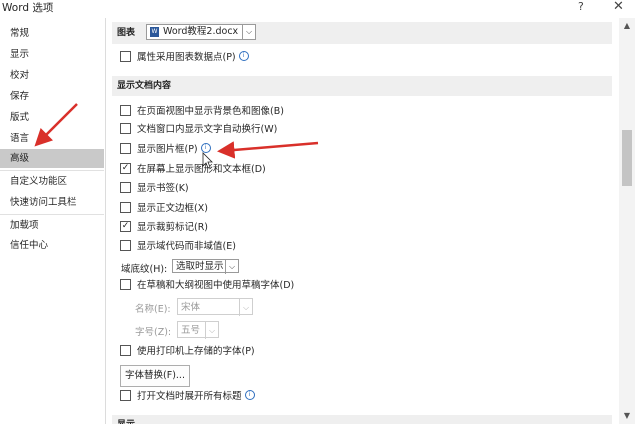 The height and width of the screenshot is (424, 635). Describe the element at coordinates (268, 150) in the screenshot. I see `annotation-arrow-picture-placeholders` at that location.